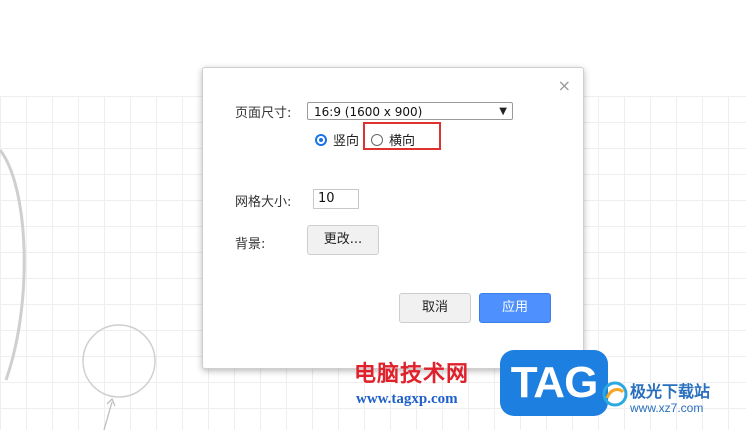 Image resolution: width=746 pixels, height=430 pixels. I want to click on apply-button: 应用, so click(515, 308).